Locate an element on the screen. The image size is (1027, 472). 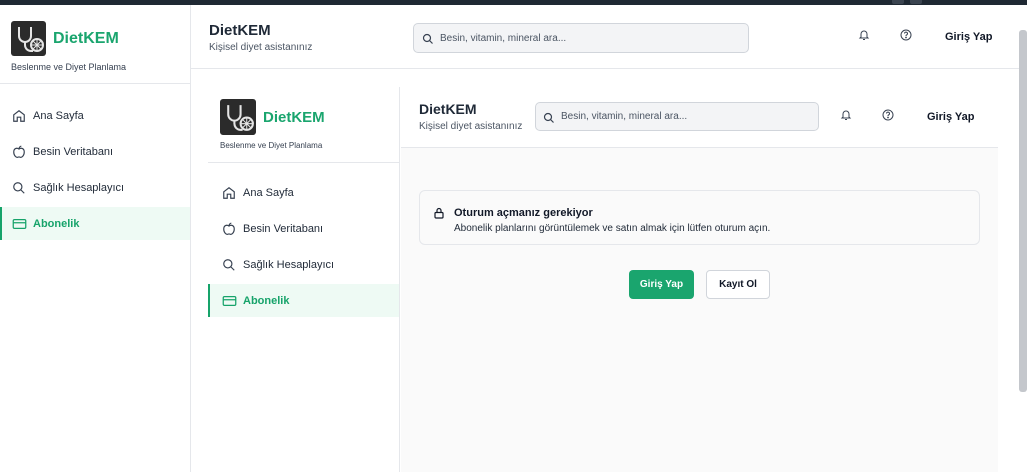
embedded-brand-block: DietKEM Beslenme ve Diyet Planlama is located at coordinates (303, 125).